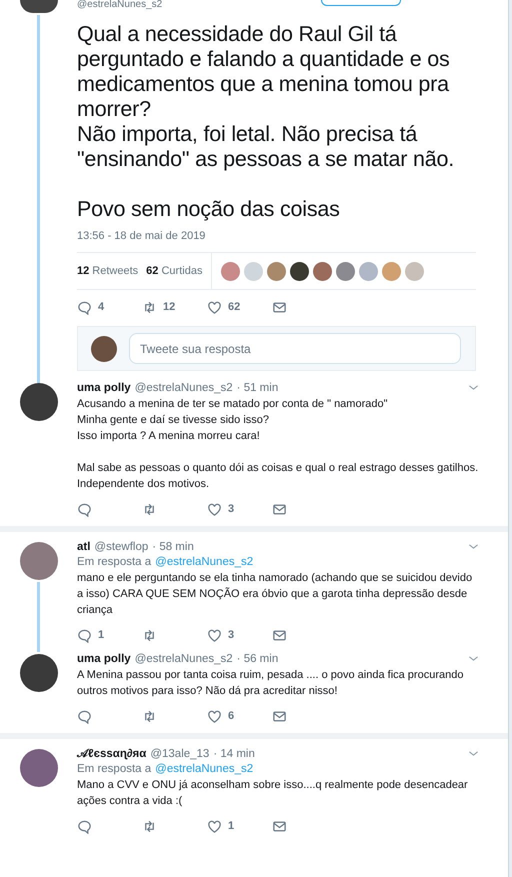  What do you see at coordinates (239, 716) in the screenshot?
I see `like-button: 6` at bounding box center [239, 716].